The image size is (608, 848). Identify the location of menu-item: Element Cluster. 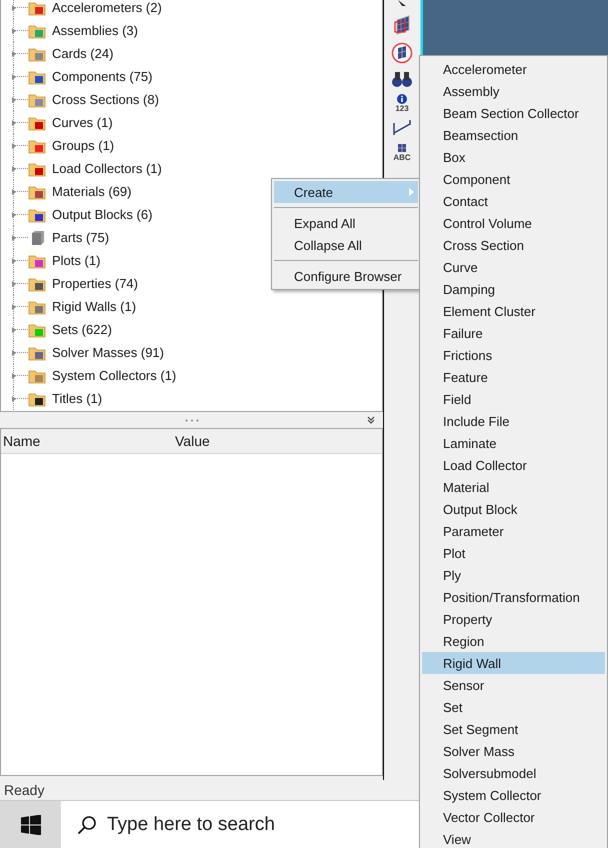
(513, 311).